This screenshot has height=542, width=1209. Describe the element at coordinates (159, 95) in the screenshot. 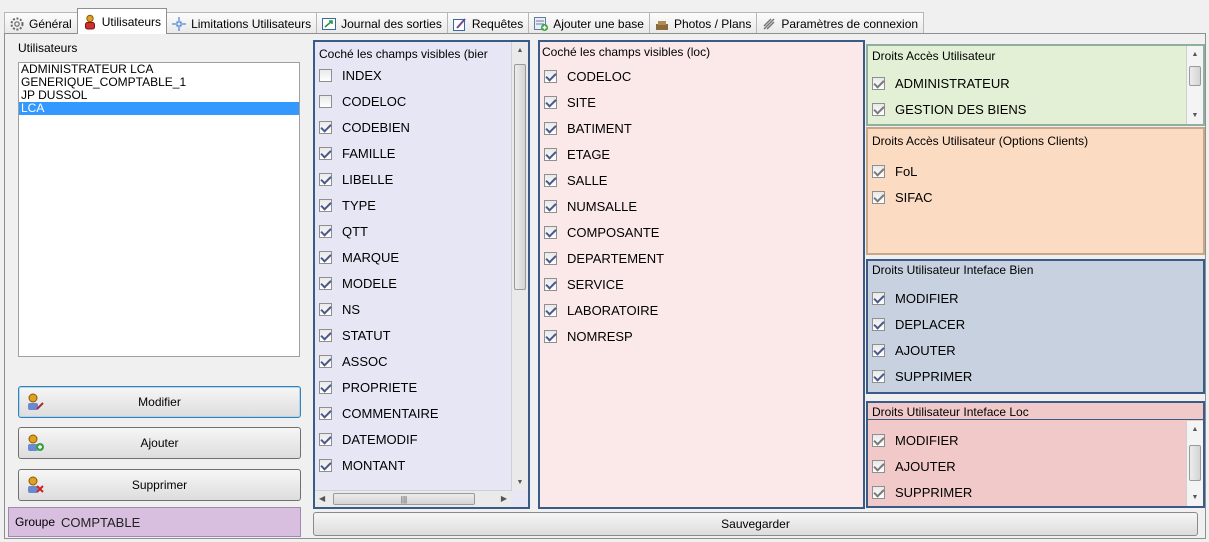

I see `list-item: JP DUSSOL` at that location.